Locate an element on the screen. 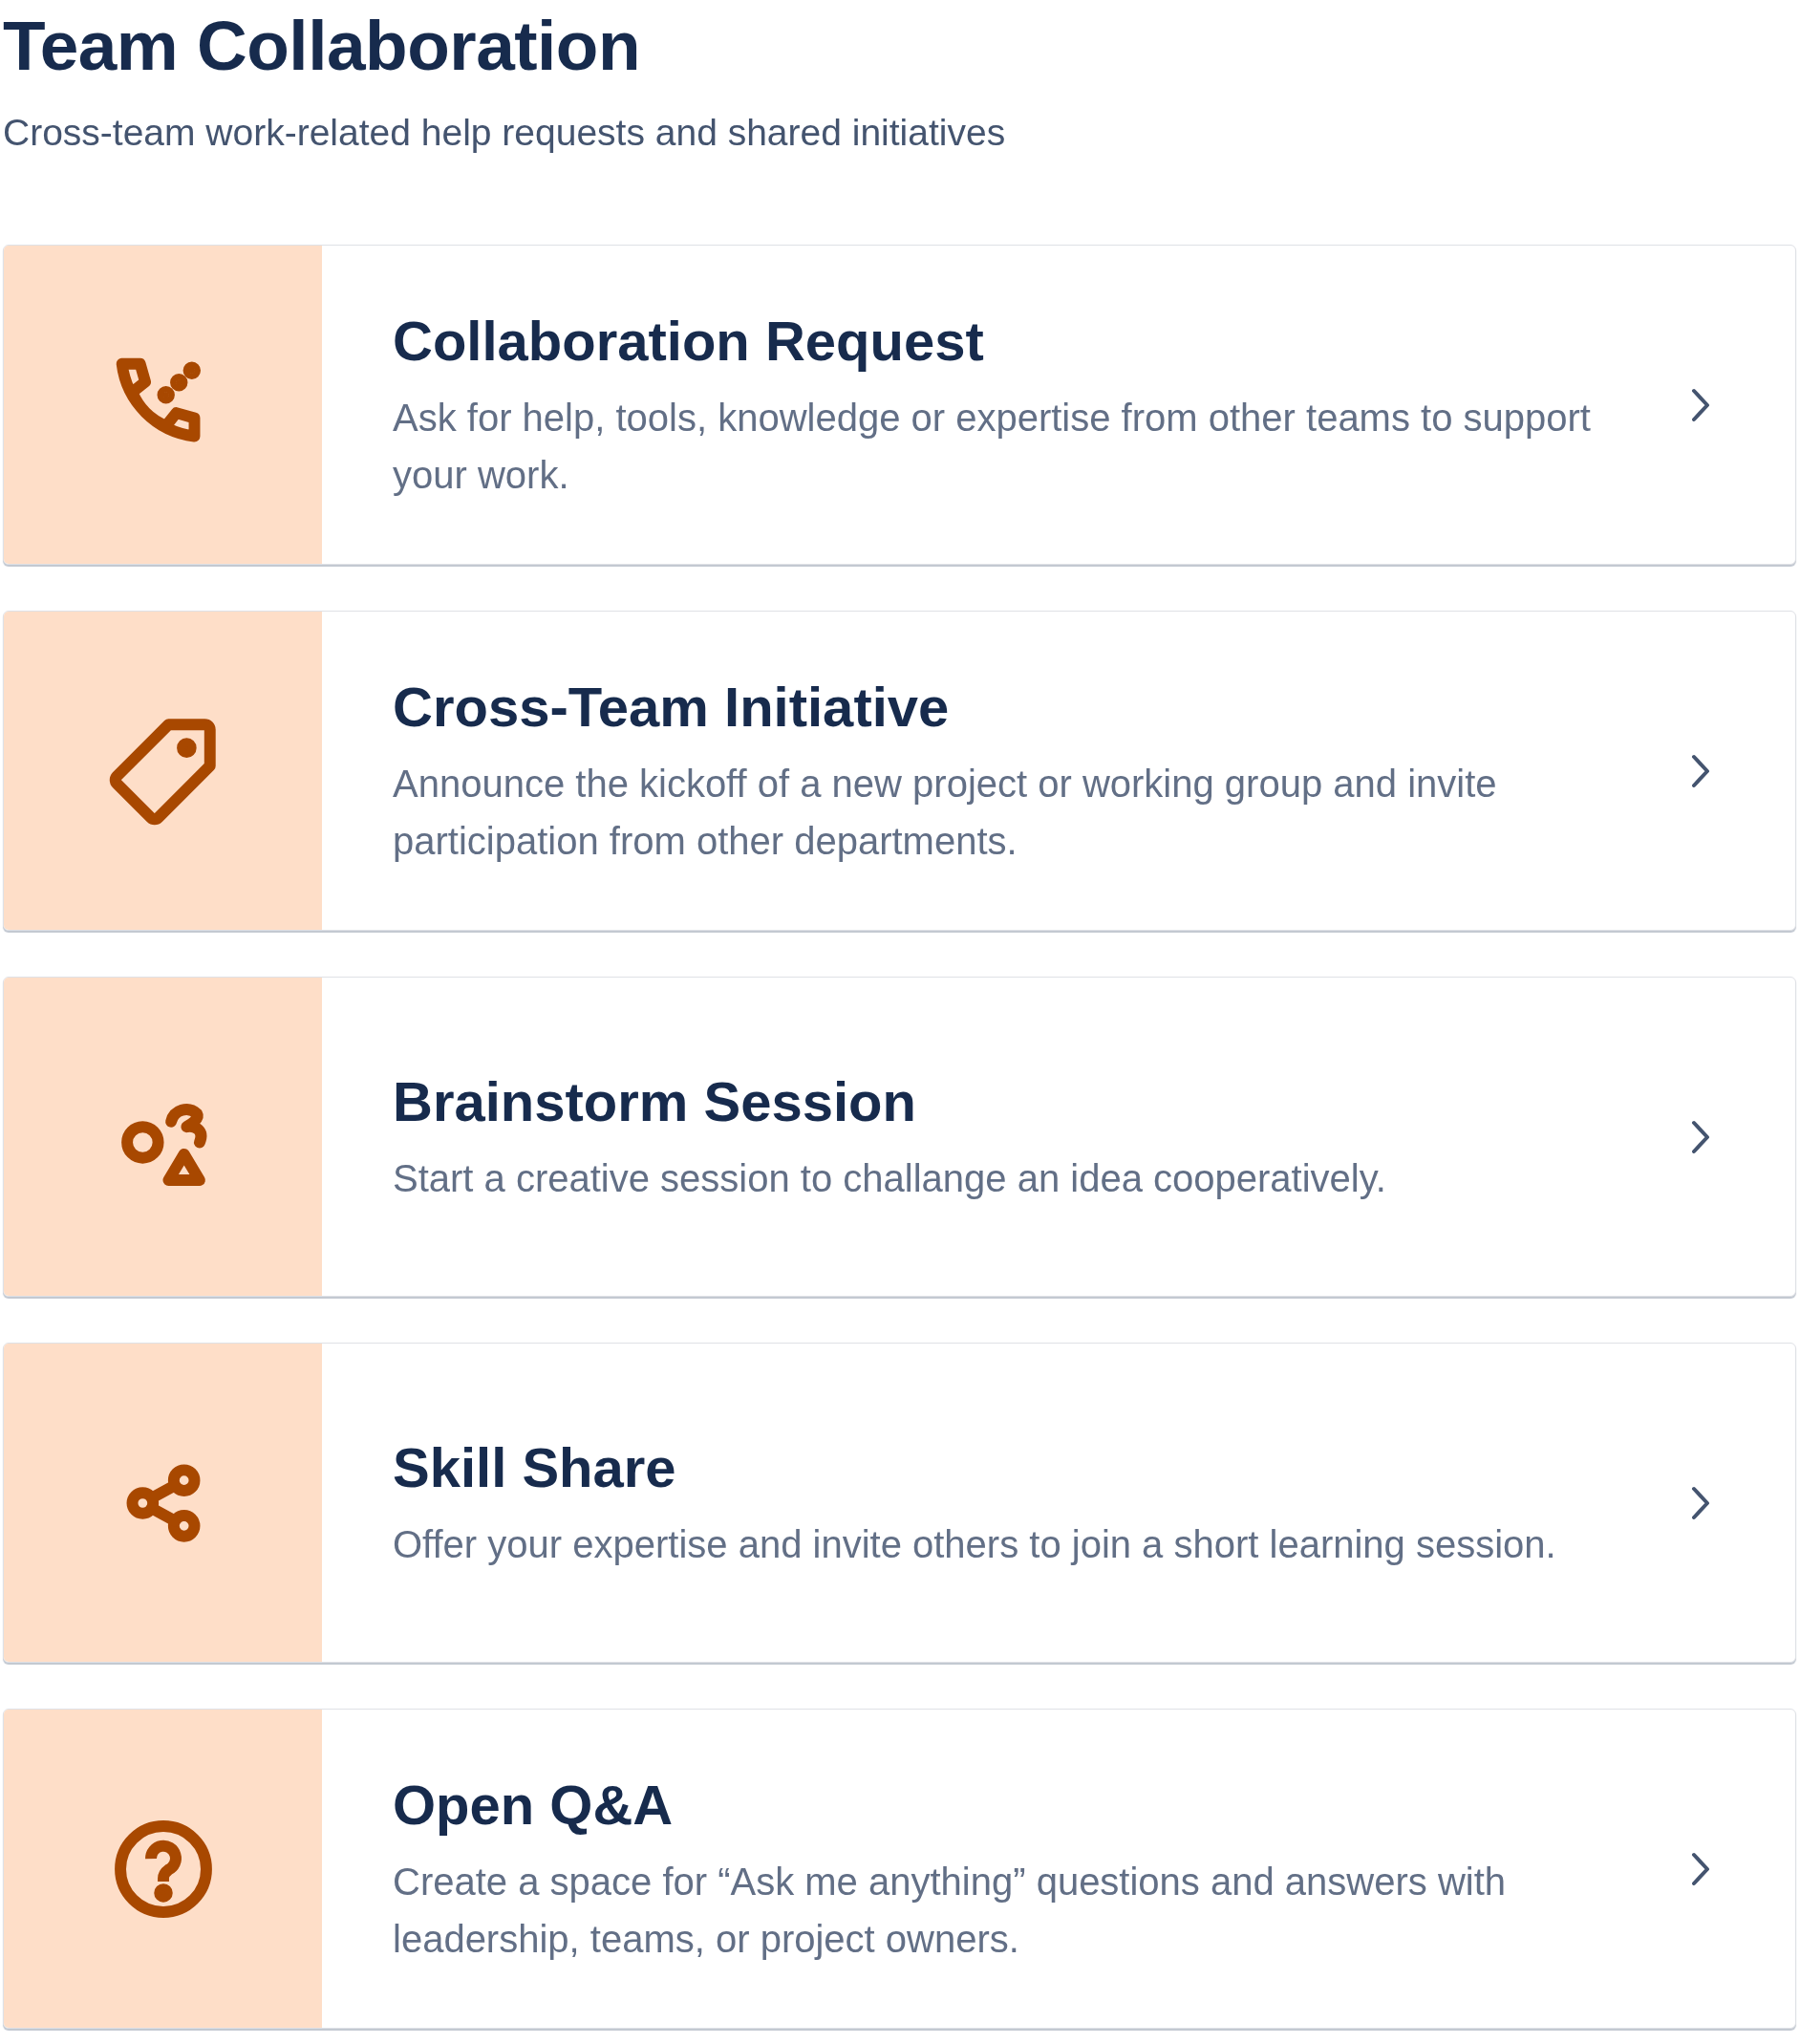 This screenshot has width=1800, height=2044. card-description: Ask for help, tools, knowledge or expertise from other teams to support your work. is located at coordinates (992, 447).